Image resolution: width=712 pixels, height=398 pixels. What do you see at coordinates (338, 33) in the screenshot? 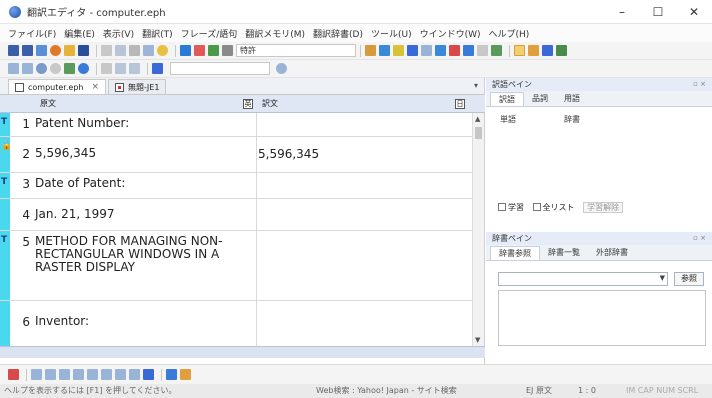
I see `menu-dictionary: 翻訳辞書(D)` at bounding box center [338, 33].